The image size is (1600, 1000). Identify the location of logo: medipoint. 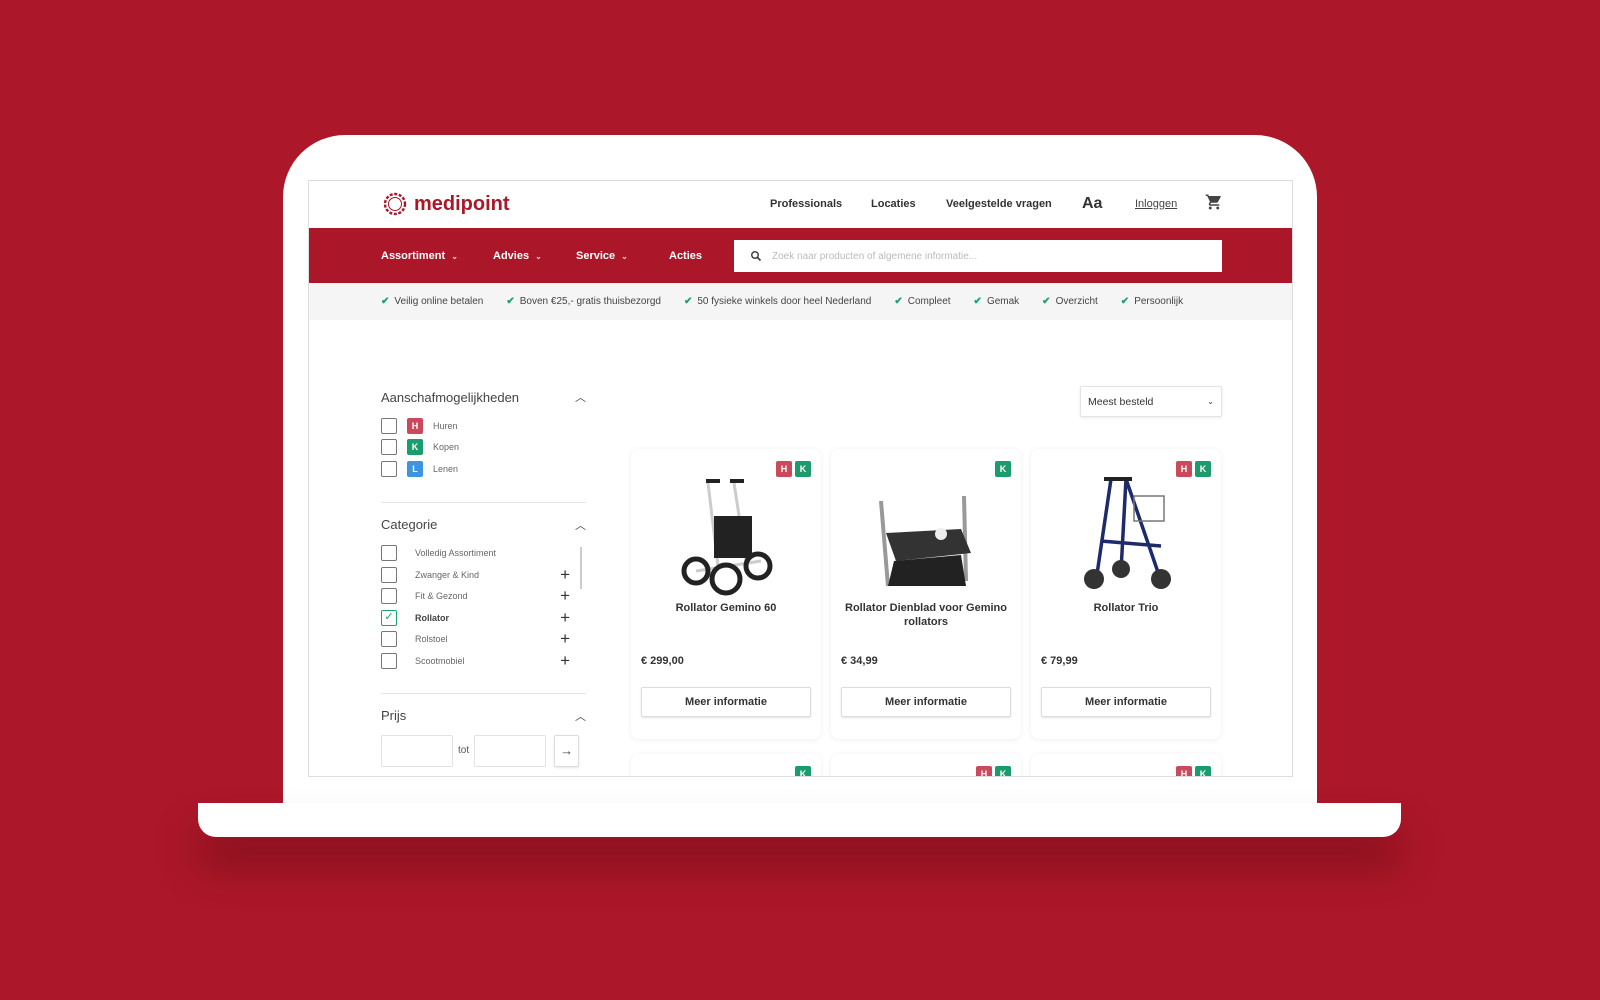
(445, 204).